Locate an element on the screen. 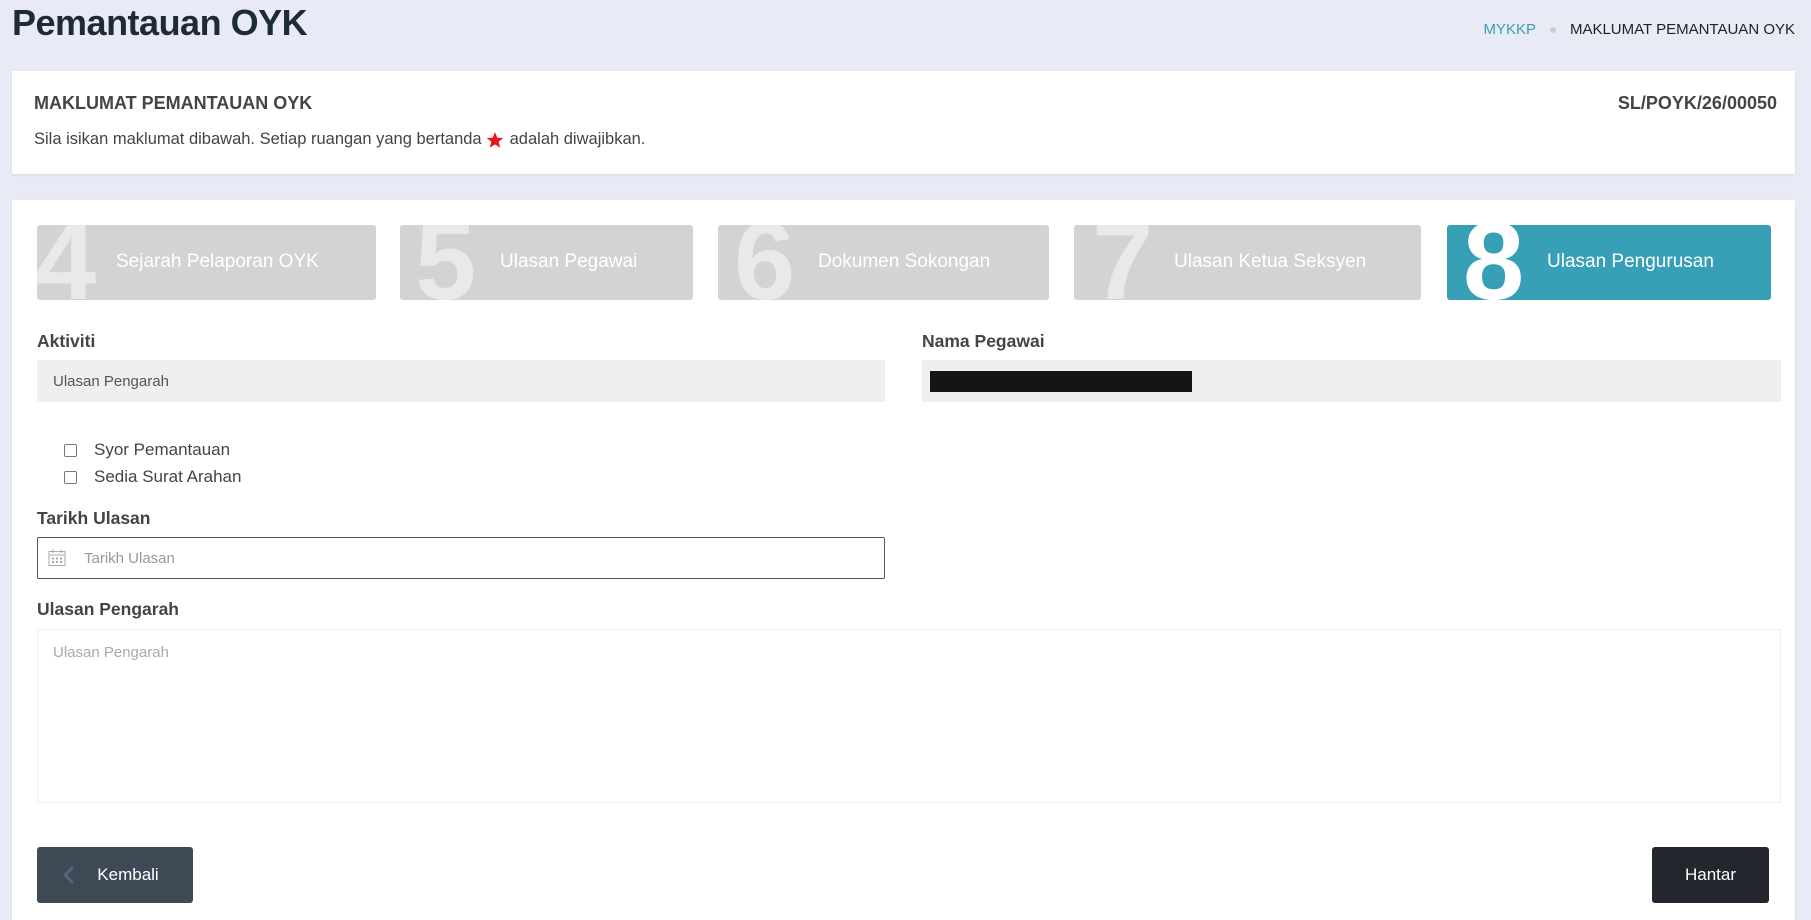 This screenshot has width=1811, height=920. step-label: Dokumen Sokongan is located at coordinates (904, 261).